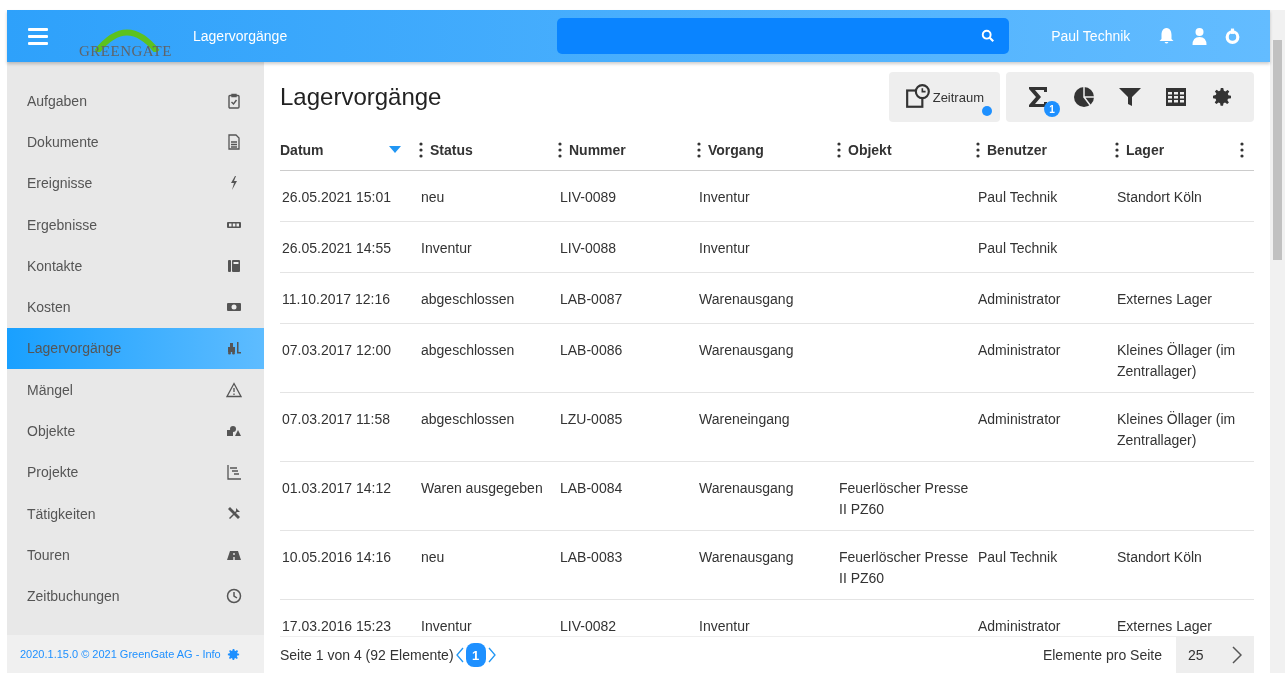  What do you see at coordinates (459, 655) in the screenshot?
I see `previous-page-icon` at bounding box center [459, 655].